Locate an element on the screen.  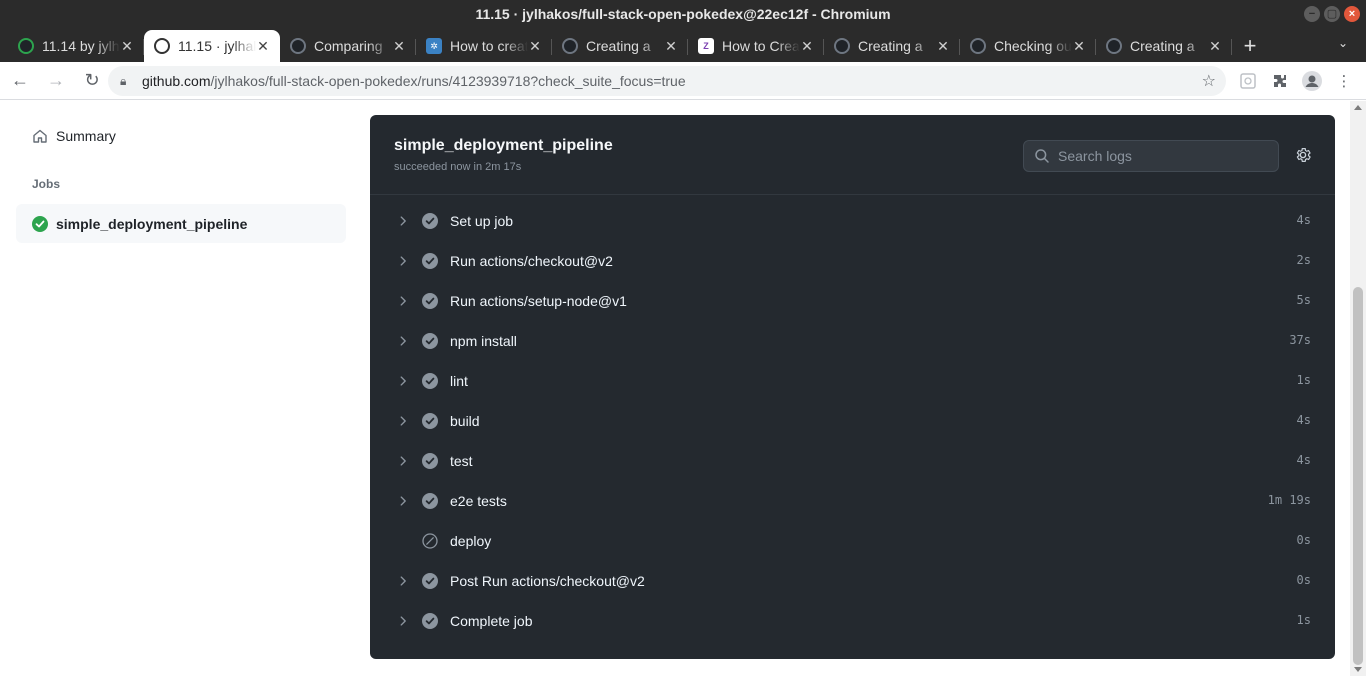
browser-tab: ✲ How to create ✕ is located at coordinates (484, 46).